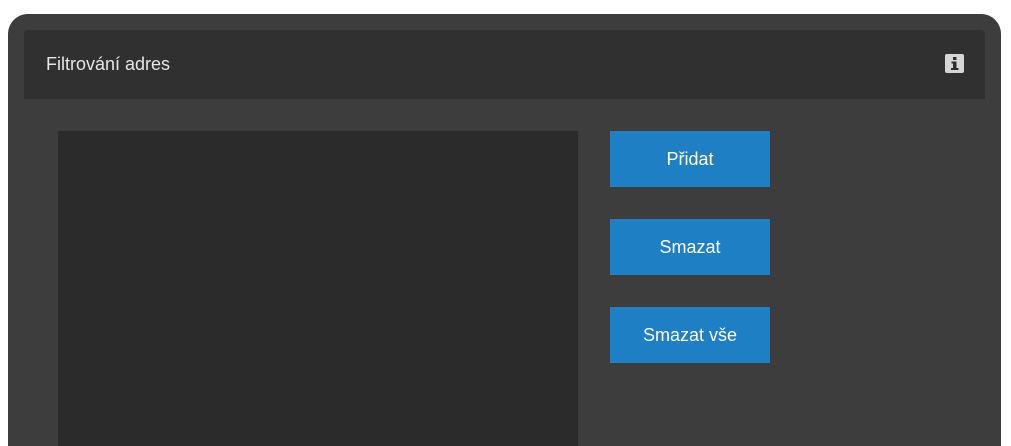 This screenshot has width=1011, height=446. I want to click on info-icon, so click(954, 63).